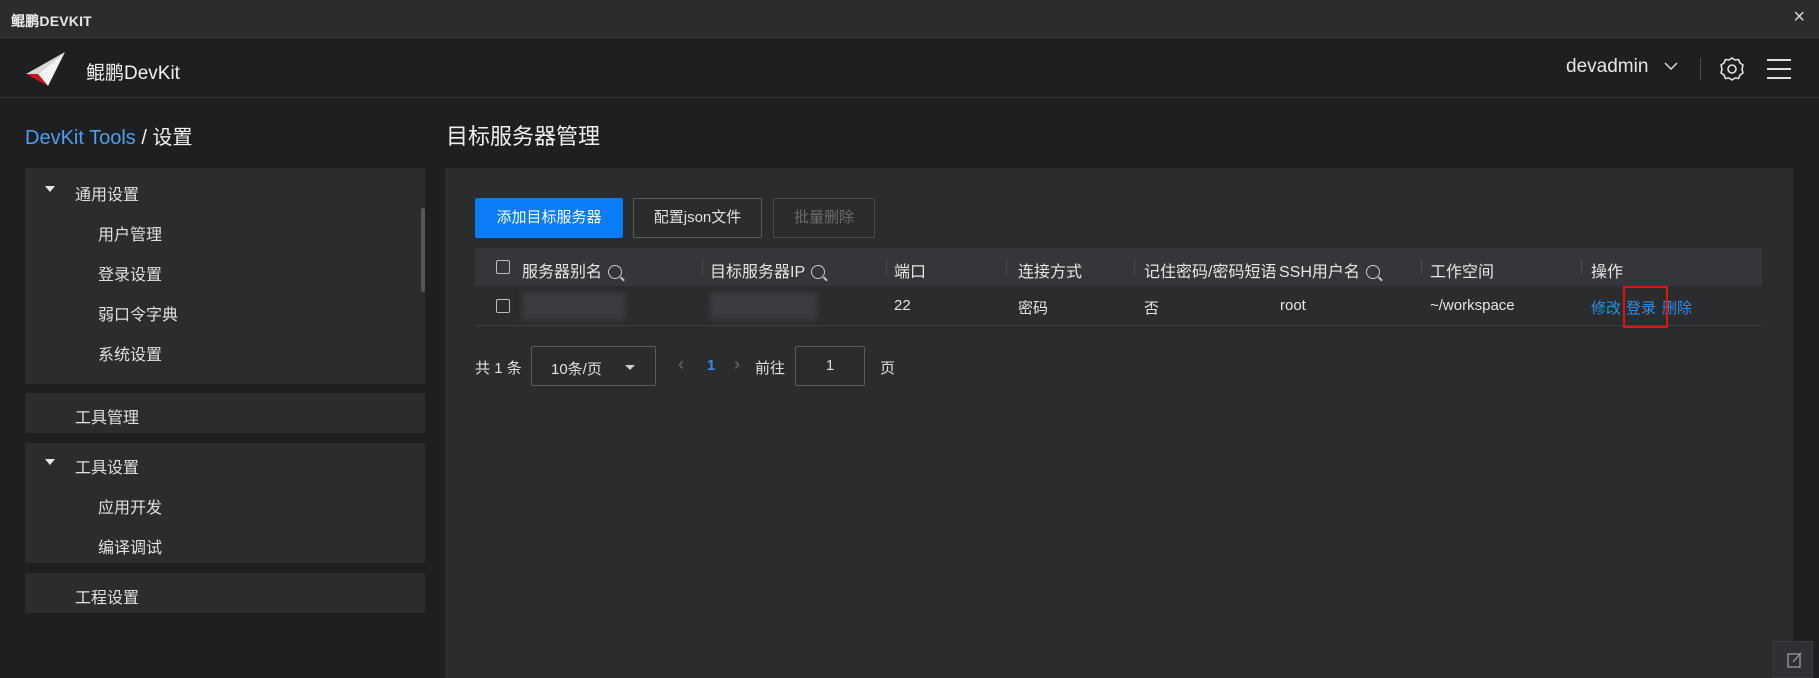 Image resolution: width=1819 pixels, height=678 pixels. I want to click on sidebar-group-tool-management: 工具管理, so click(225, 413).